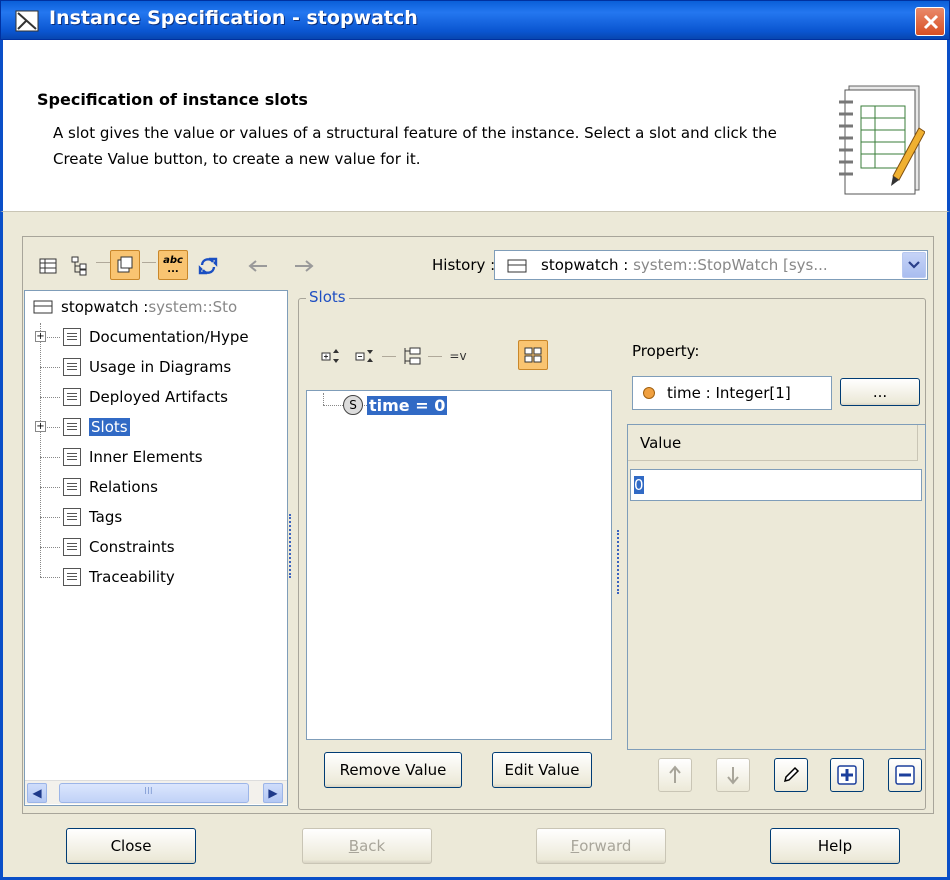 Image resolution: width=950 pixels, height=880 pixels. Describe the element at coordinates (327, 297) in the screenshot. I see `slots-legend: Slots` at that location.